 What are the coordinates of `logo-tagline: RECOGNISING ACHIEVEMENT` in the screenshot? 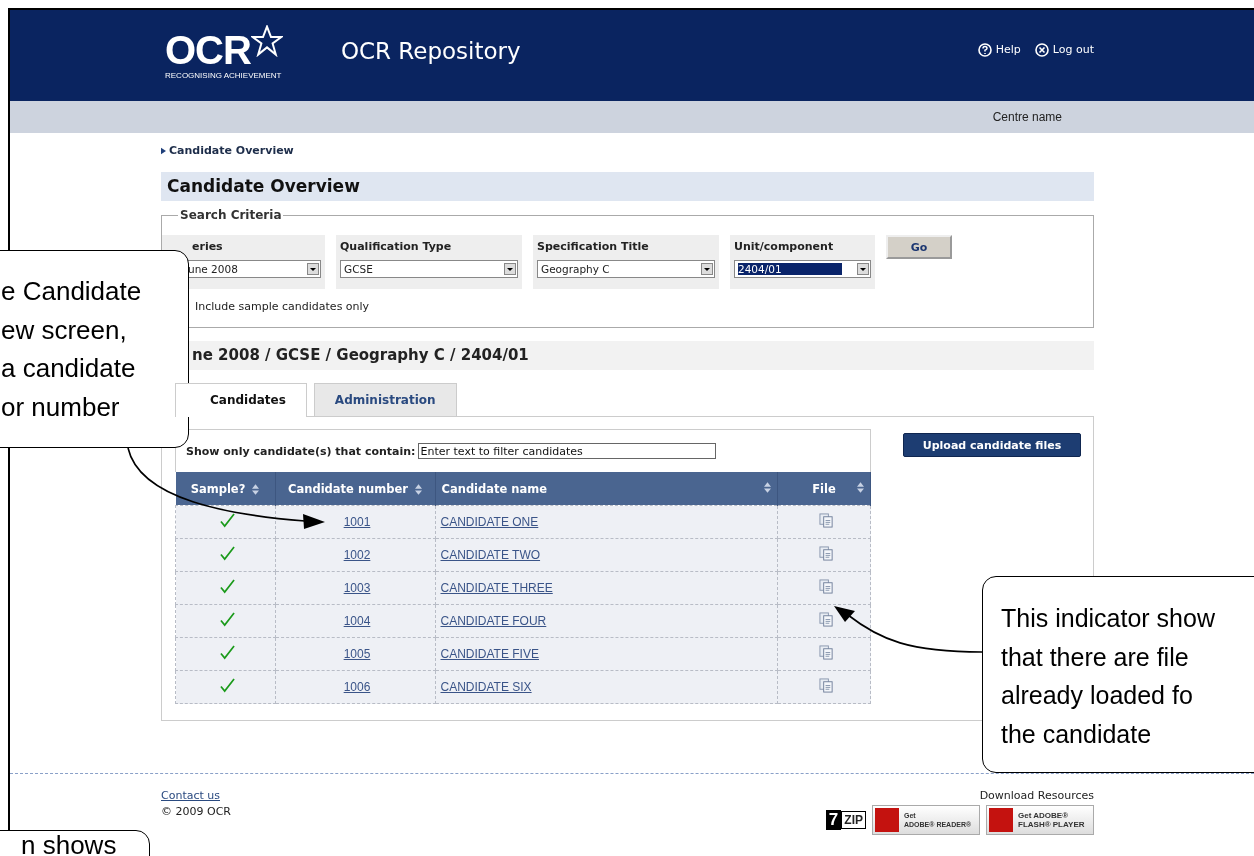 It's located at (224, 75).